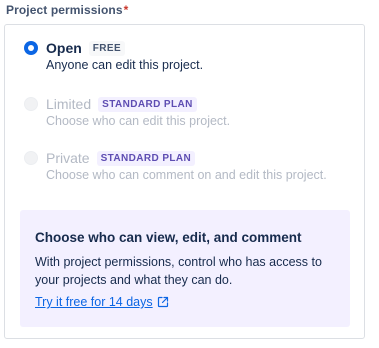  I want to click on option-title: Private, so click(68, 158).